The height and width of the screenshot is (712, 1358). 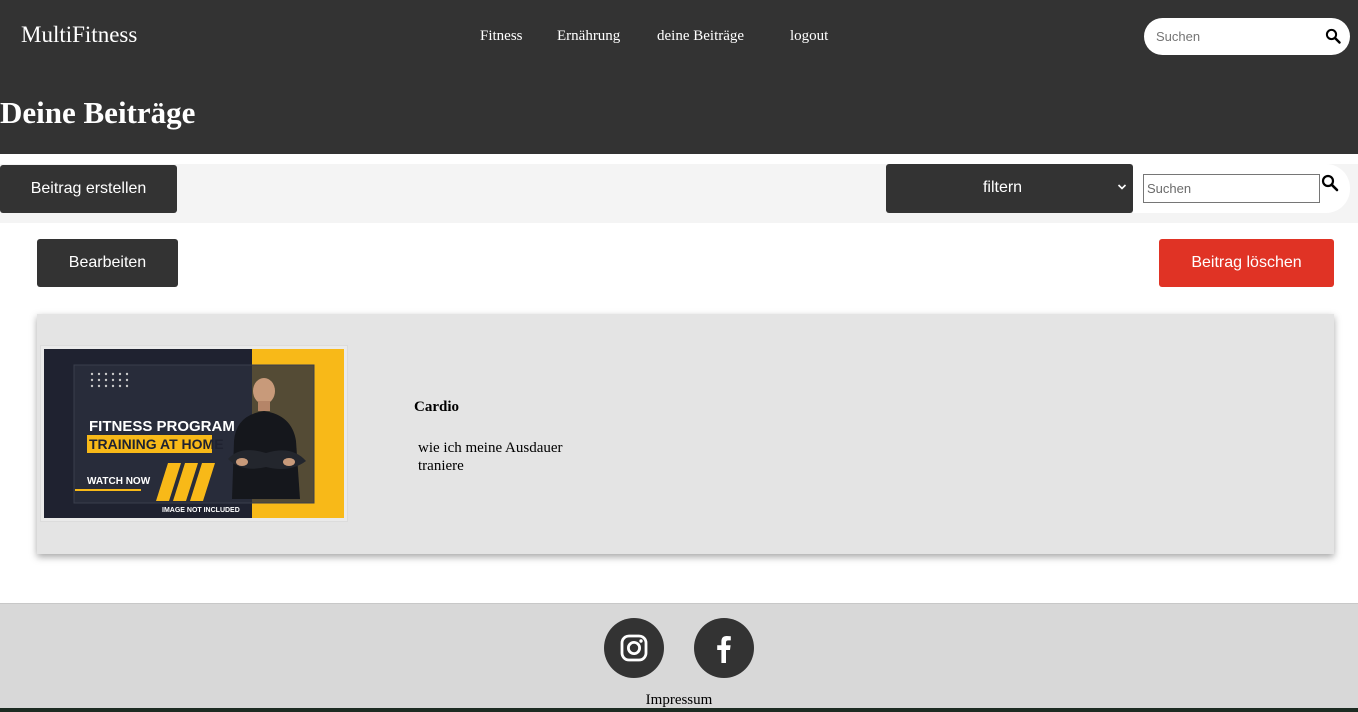 What do you see at coordinates (98, 112) in the screenshot?
I see `page-title: Deine Beiträge` at bounding box center [98, 112].